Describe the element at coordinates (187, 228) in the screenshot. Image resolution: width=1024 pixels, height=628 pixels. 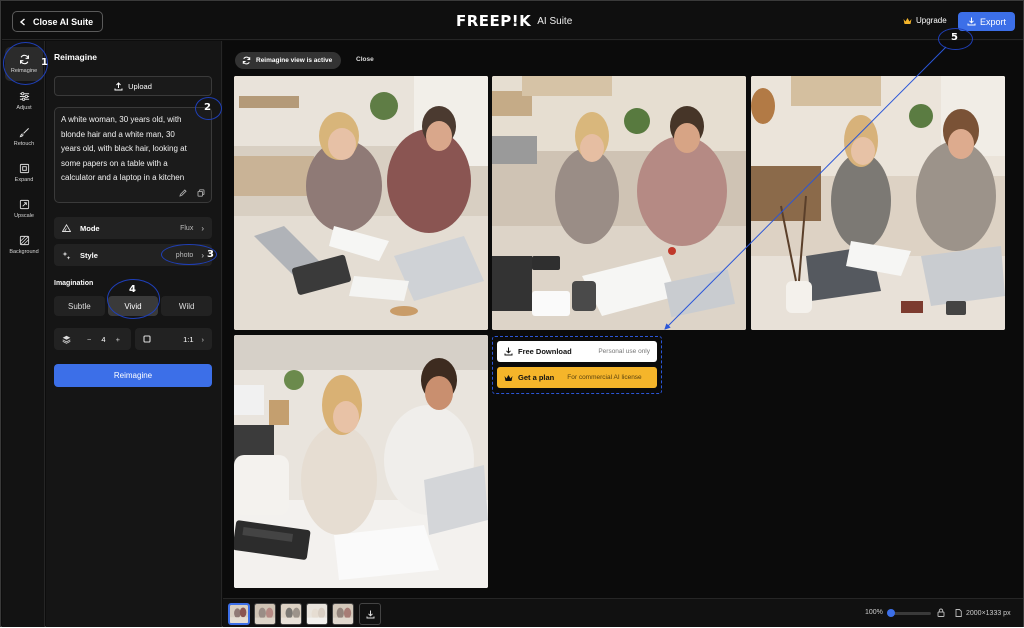
I see `mode-value: Flux` at that location.